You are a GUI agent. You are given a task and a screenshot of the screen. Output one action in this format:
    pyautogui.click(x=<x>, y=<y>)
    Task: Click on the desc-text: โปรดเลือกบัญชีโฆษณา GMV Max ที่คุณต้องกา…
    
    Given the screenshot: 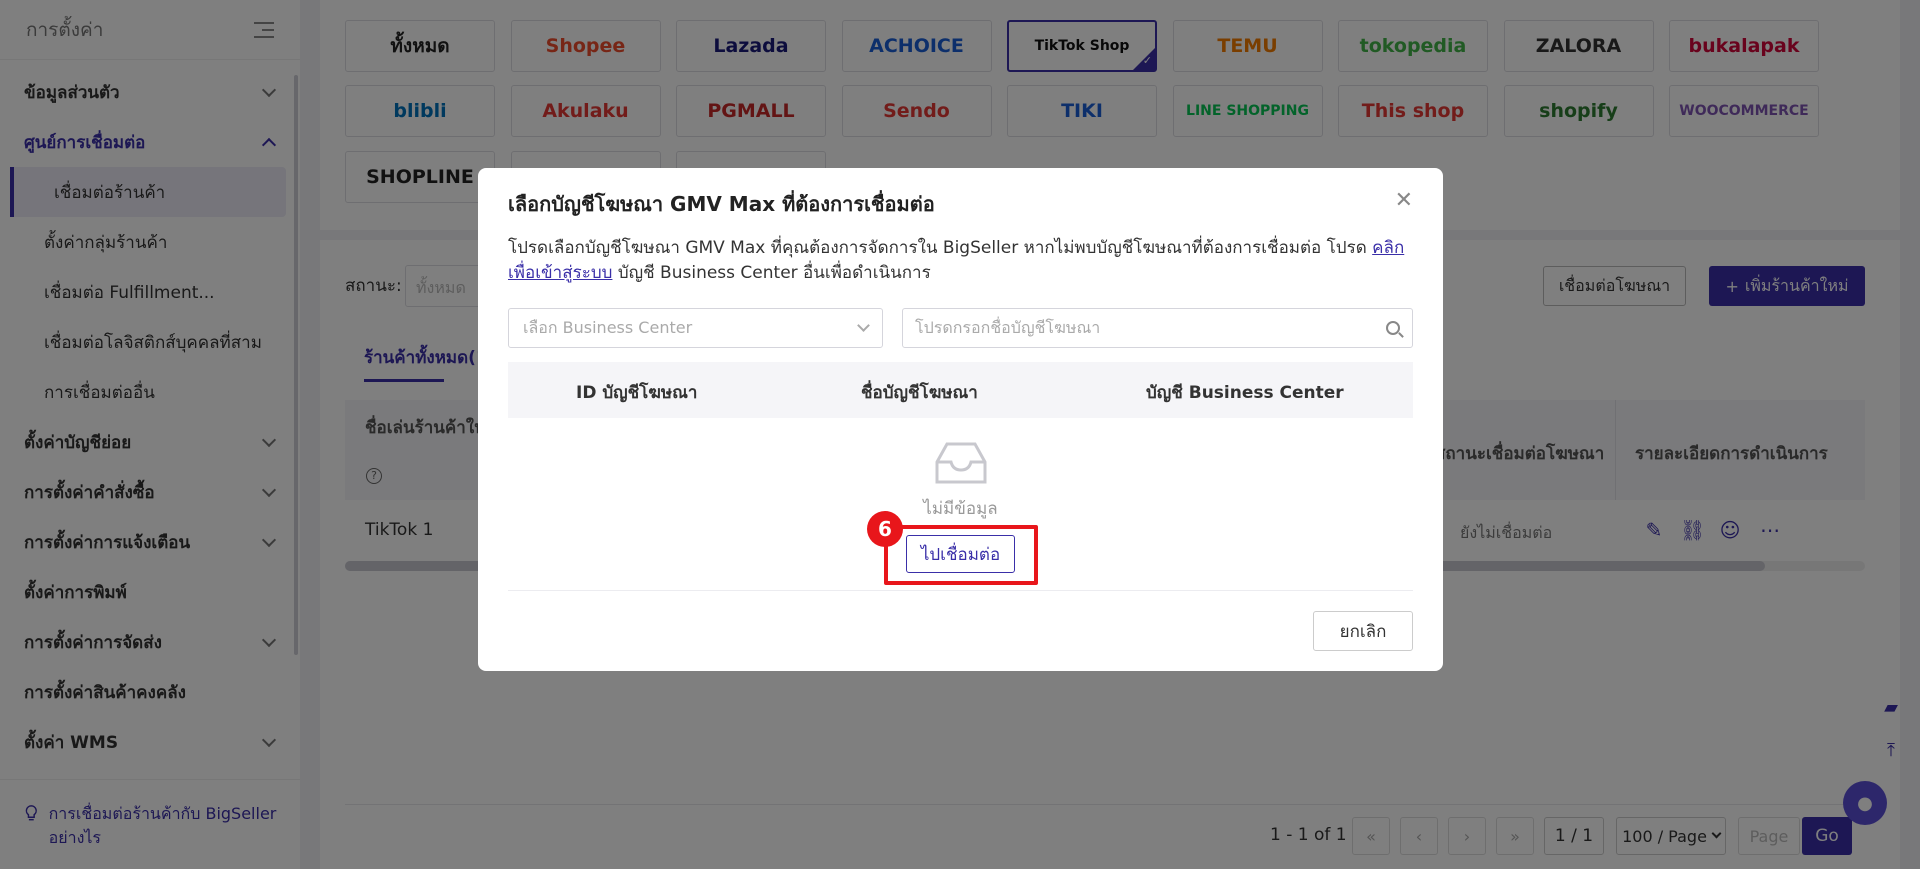 What is the action you would take?
    pyautogui.click(x=940, y=248)
    